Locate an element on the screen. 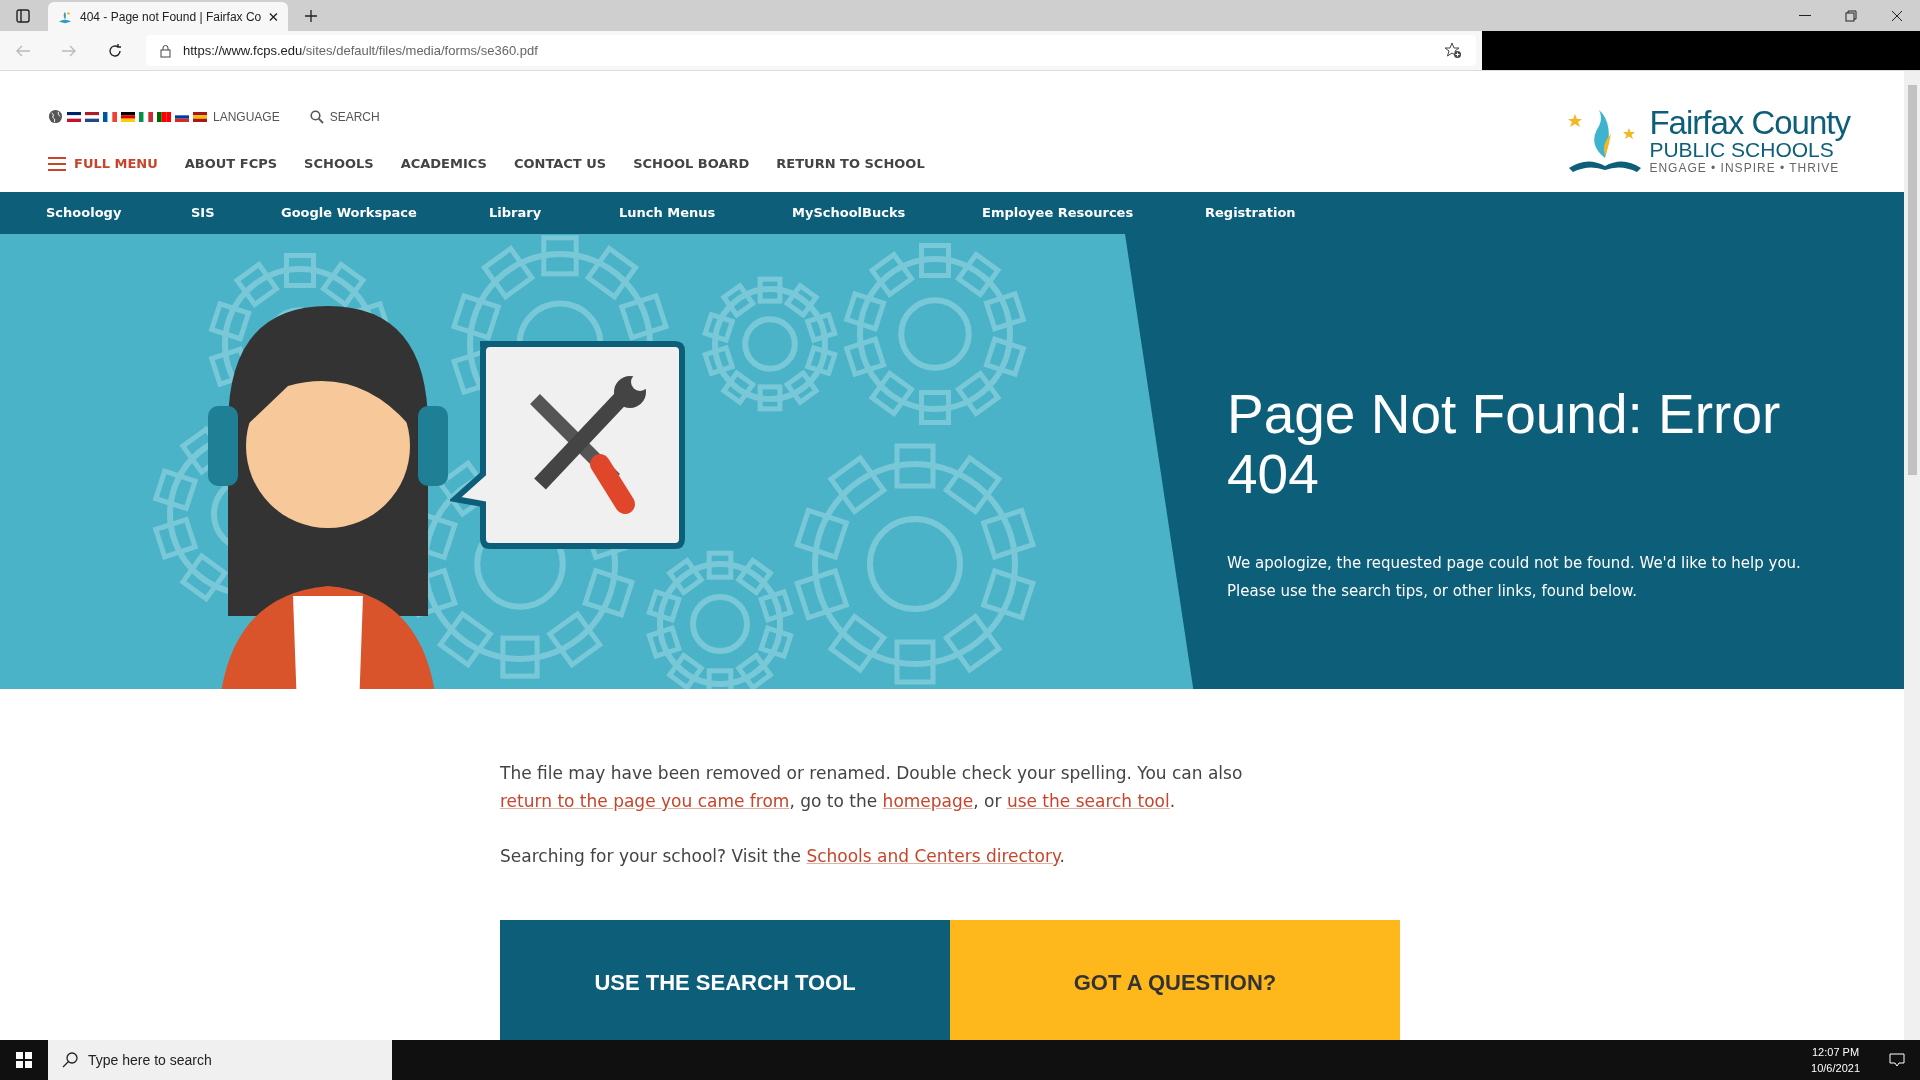 Image resolution: width=1920 pixels, height=1080 pixels. nav-link: SCHOOLS is located at coordinates (339, 163).